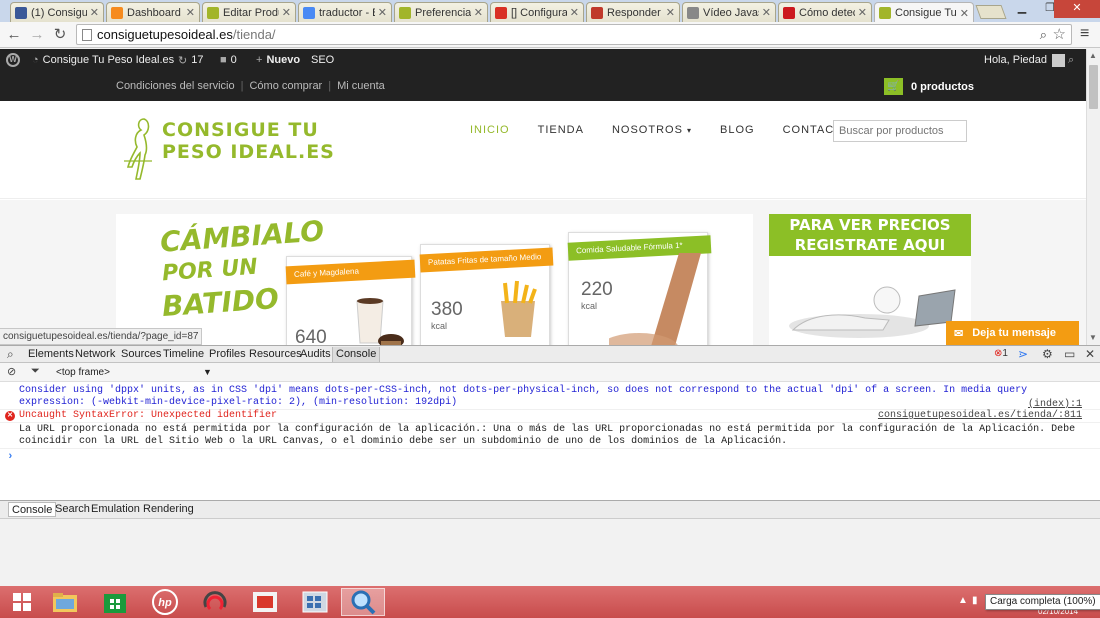  Describe the element at coordinates (83, 372) in the screenshot. I see `frame-selector: <top frame>` at that location.